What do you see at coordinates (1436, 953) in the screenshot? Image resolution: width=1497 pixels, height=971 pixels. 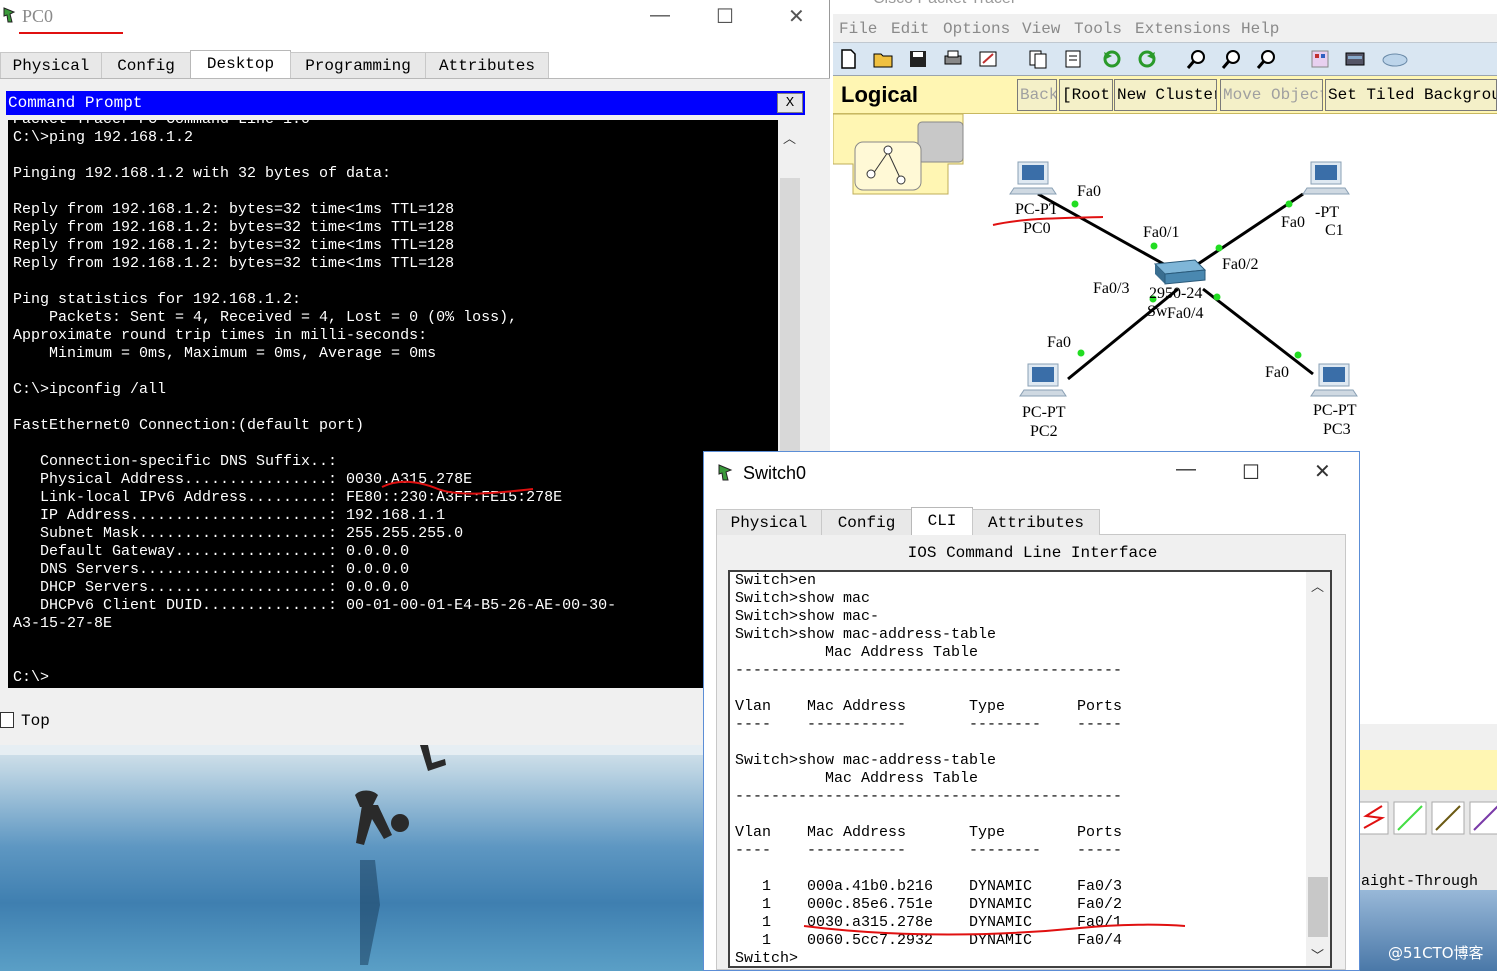 I see `watermark-text: @51CTO博客` at bounding box center [1436, 953].